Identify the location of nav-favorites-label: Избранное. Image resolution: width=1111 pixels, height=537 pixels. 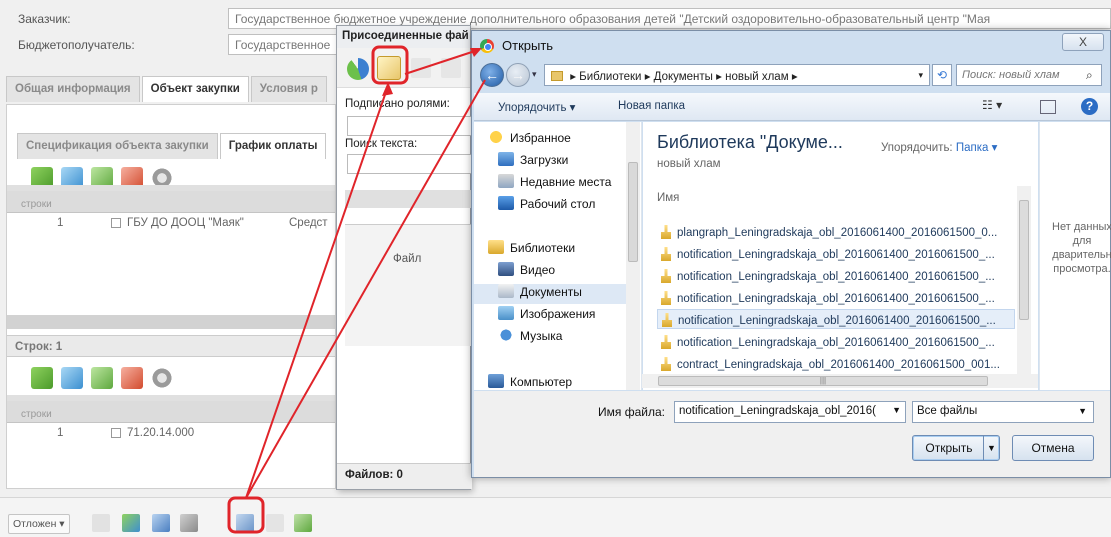
(540, 138).